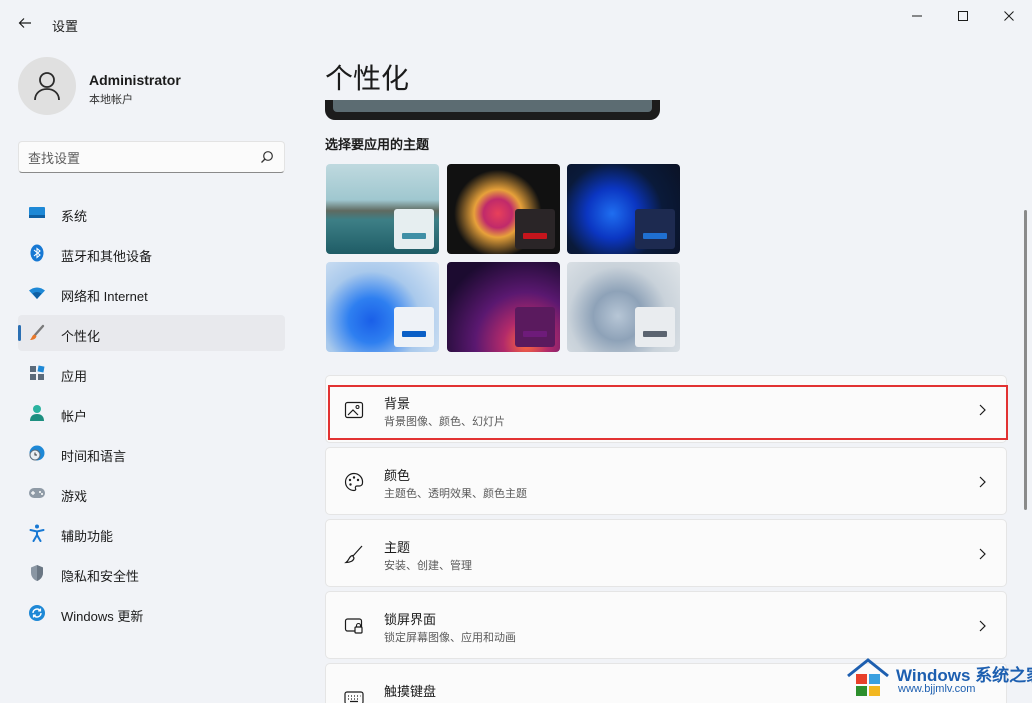 The height and width of the screenshot is (703, 1032). What do you see at coordinates (37, 293) in the screenshot?
I see `wifi-icon` at bounding box center [37, 293].